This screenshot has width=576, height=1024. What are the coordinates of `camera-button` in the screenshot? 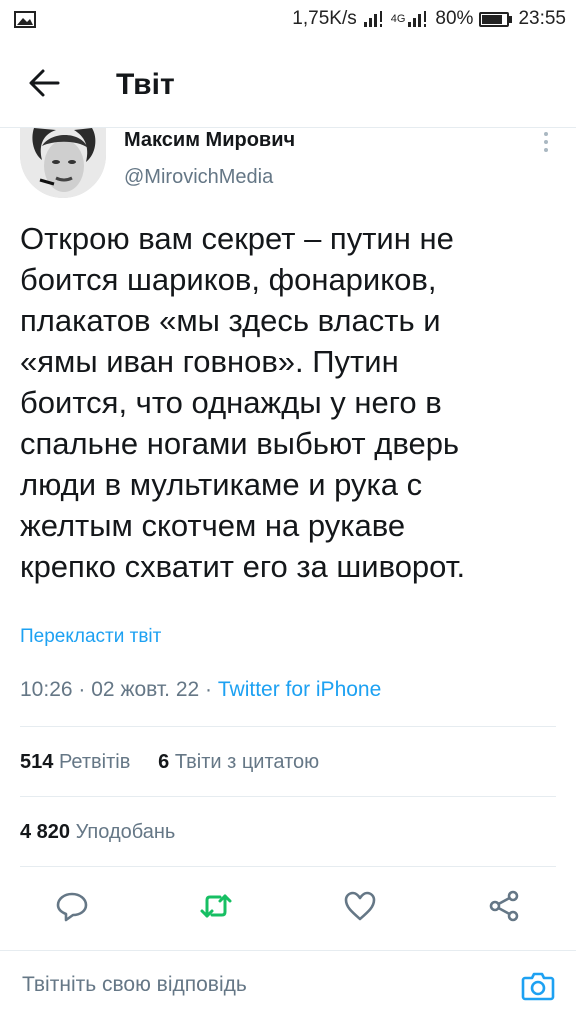 It's located at (538, 985).